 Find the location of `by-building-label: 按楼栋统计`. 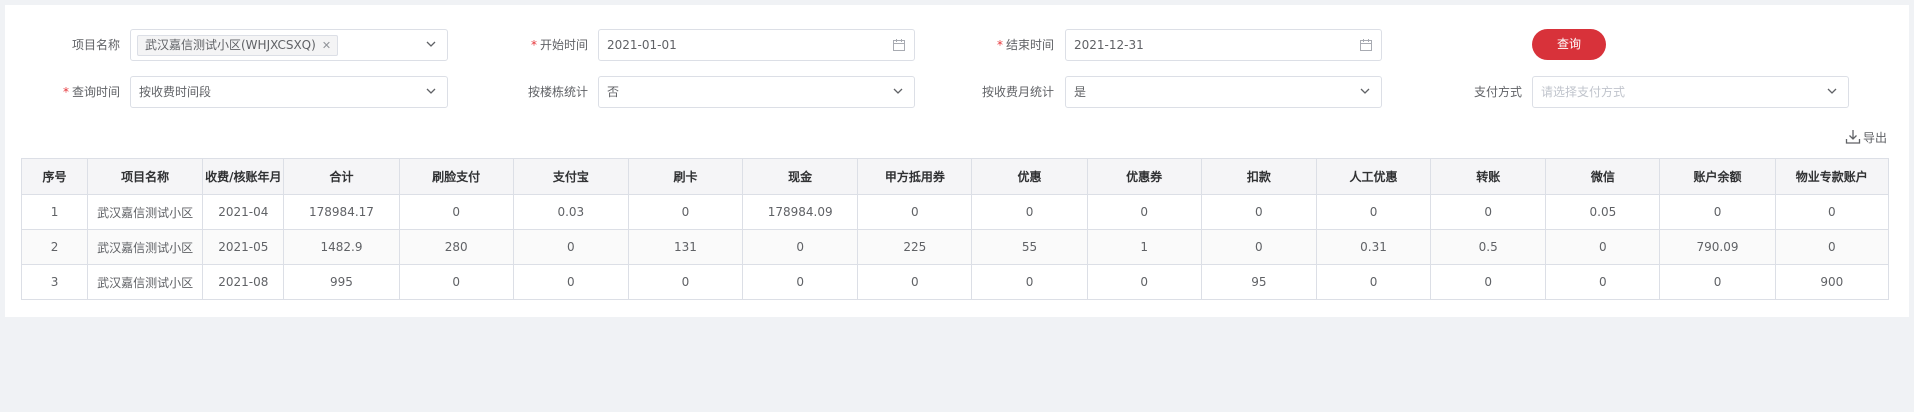

by-building-label: 按楼栋统计 is located at coordinates (557, 92).